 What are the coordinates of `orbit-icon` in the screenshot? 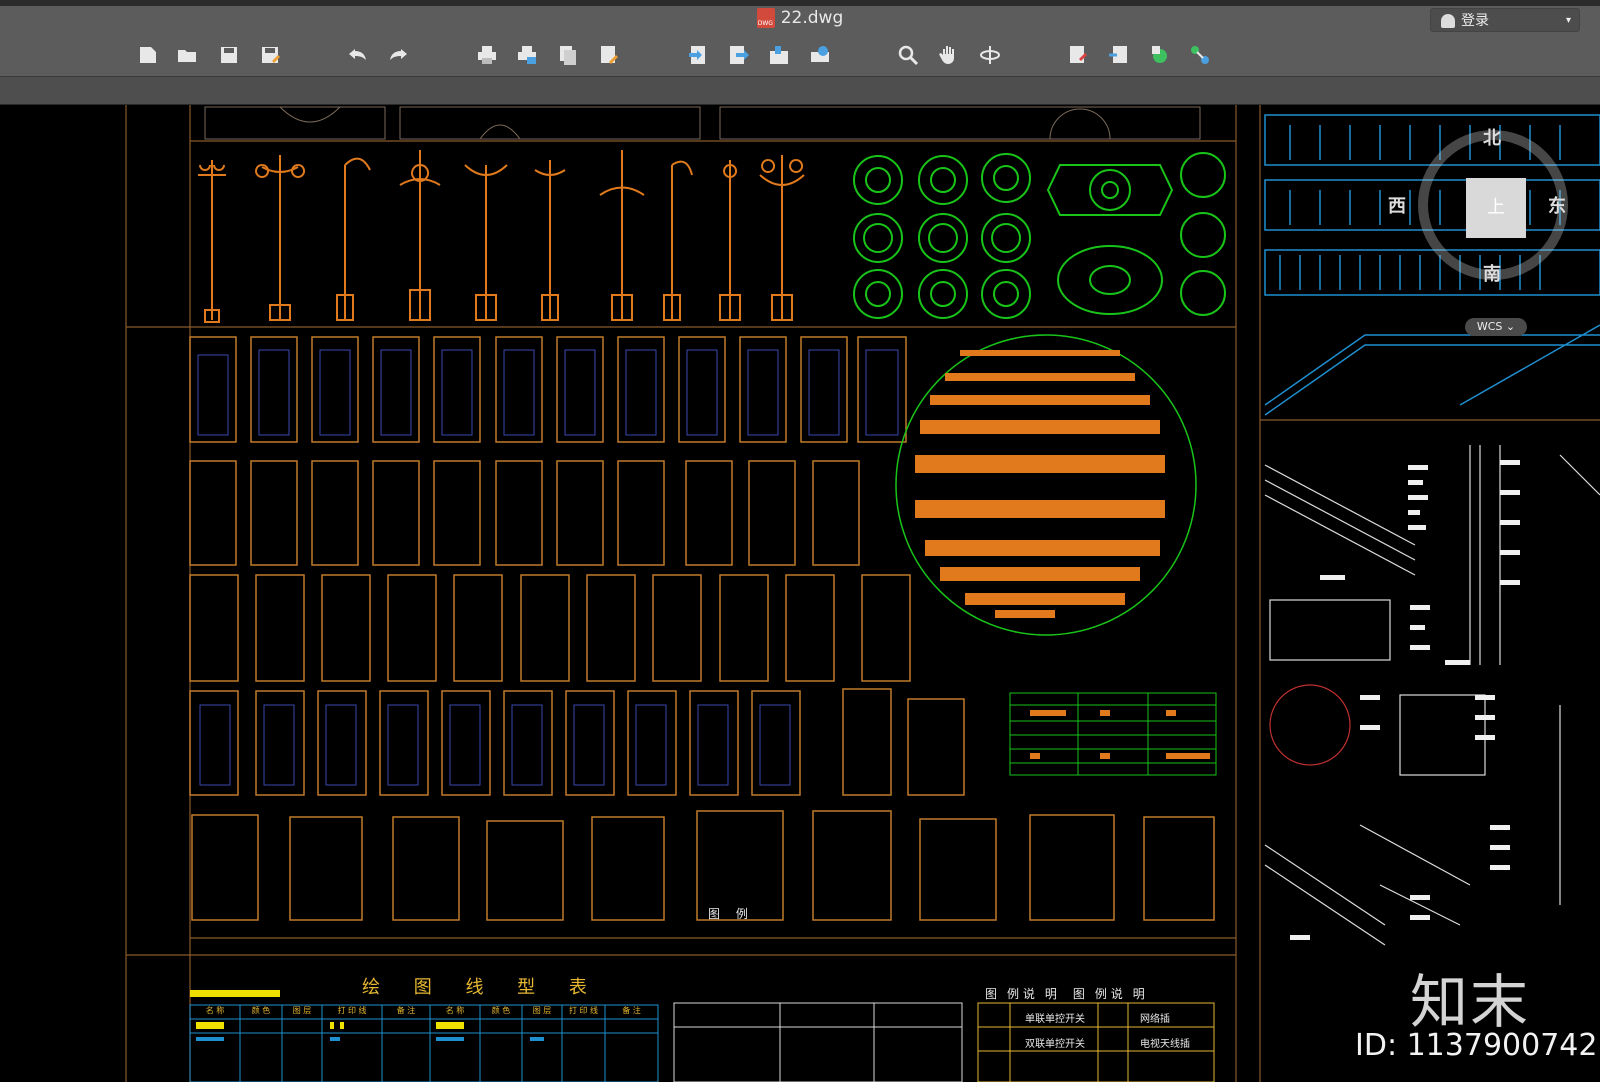 It's located at (990, 55).